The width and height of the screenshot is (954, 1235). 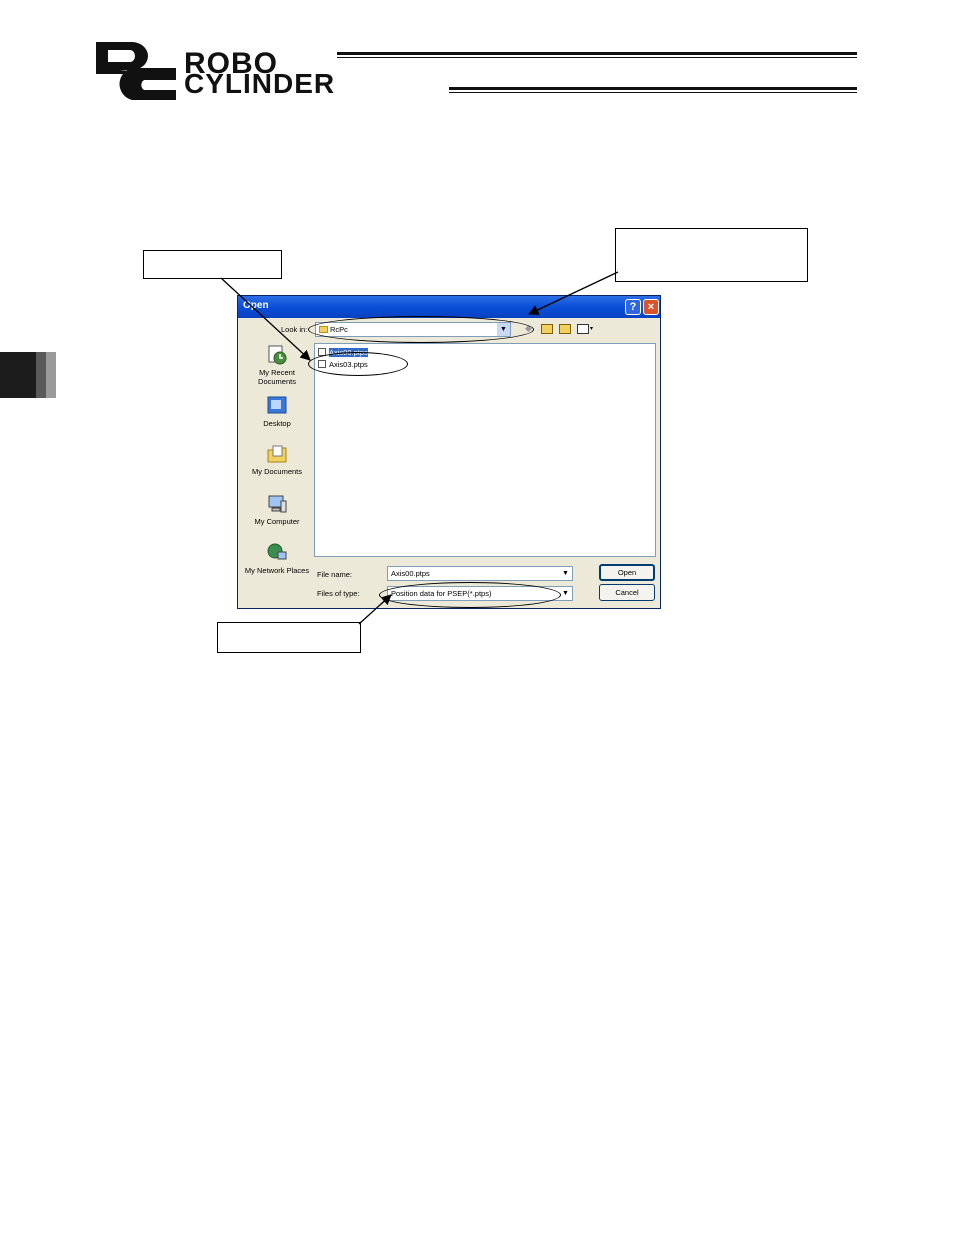 What do you see at coordinates (277, 570) in the screenshot?
I see `place-label: My Network Places` at bounding box center [277, 570].